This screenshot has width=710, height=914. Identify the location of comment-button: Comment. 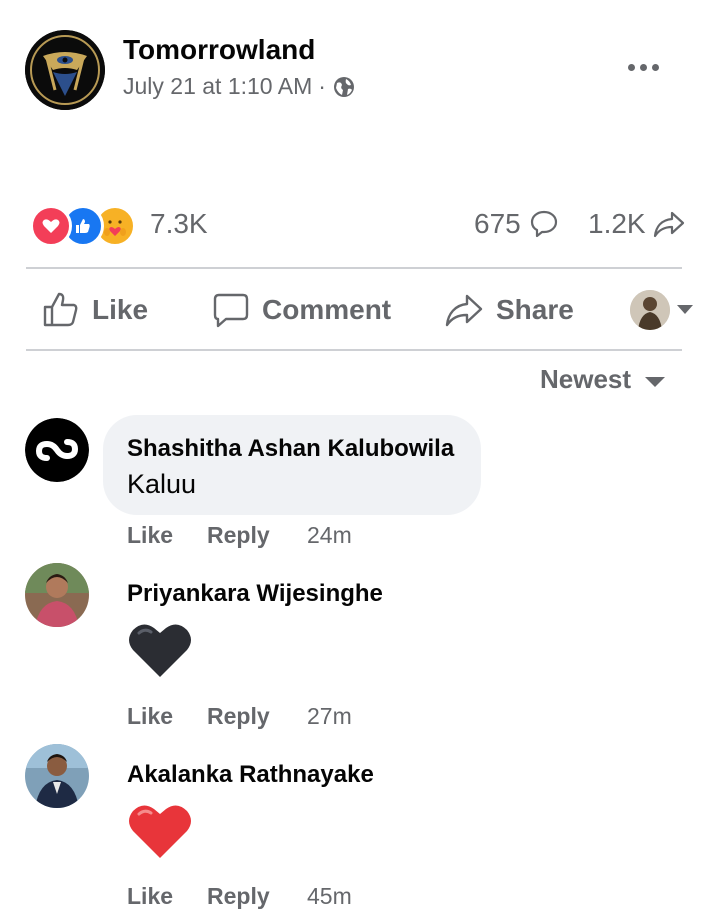
(301, 310).